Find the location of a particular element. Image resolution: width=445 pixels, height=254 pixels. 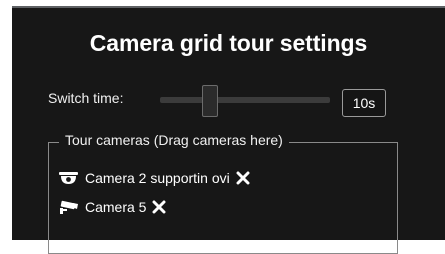

dialog-title: Camera grid tour settings is located at coordinates (228, 43).